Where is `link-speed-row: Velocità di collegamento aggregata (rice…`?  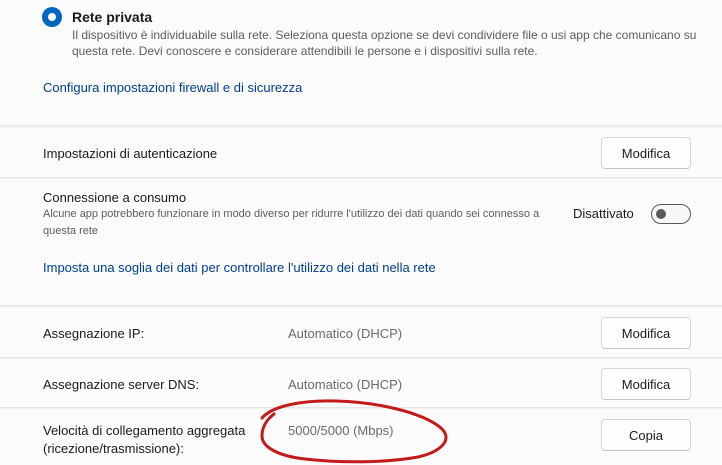
link-speed-row: Velocità di collegamento aggregata (rice… is located at coordinates (361, 437).